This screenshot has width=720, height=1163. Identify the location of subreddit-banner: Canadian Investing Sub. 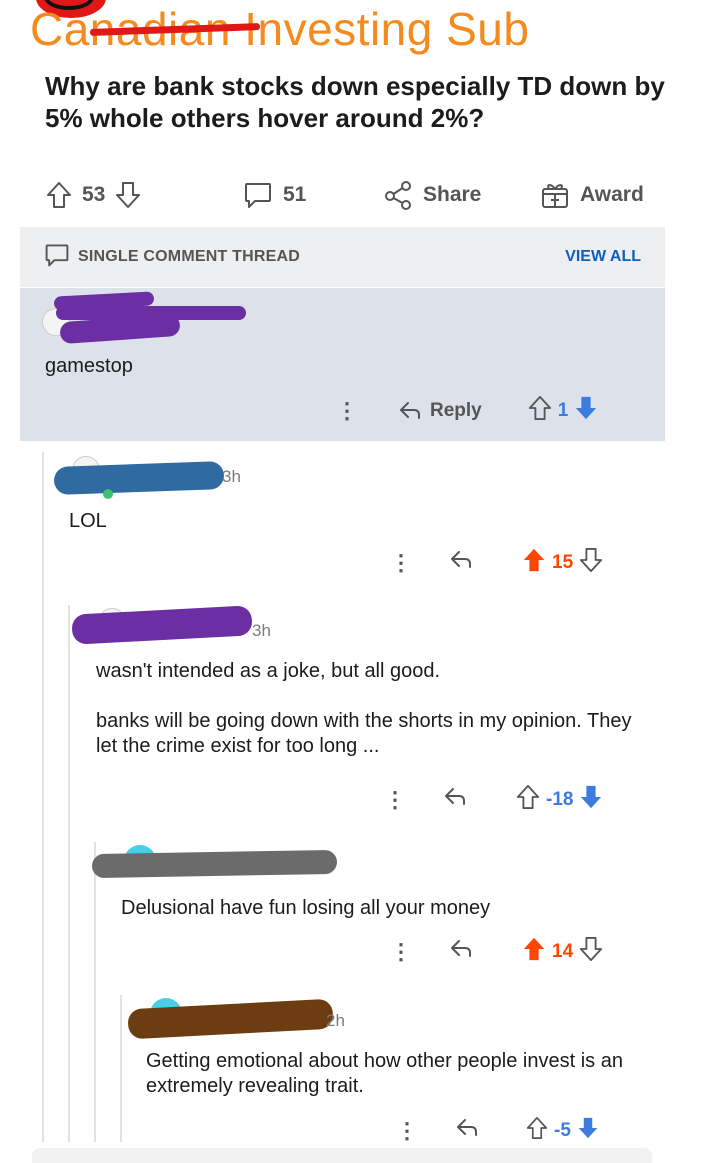
(360, 30).